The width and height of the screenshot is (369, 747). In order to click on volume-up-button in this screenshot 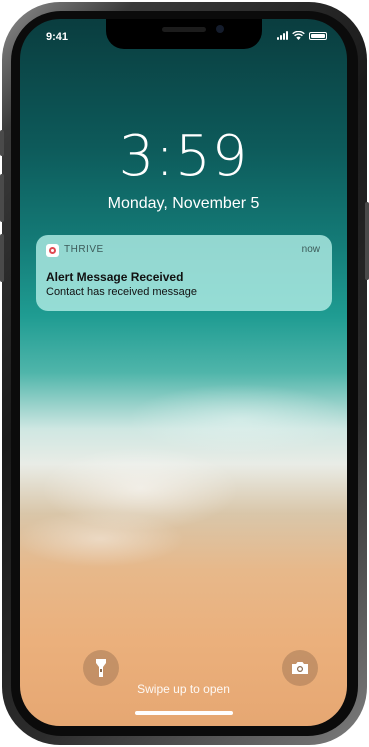, I will do `click(2, 198)`.